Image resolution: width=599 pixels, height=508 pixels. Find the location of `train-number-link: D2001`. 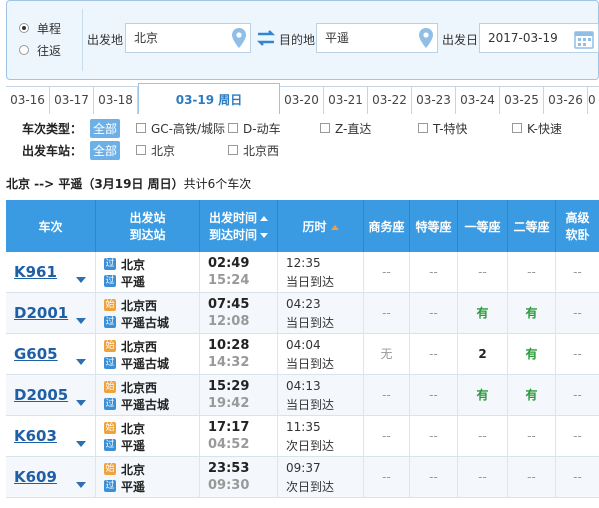

train-number-link: D2001 is located at coordinates (41, 313).